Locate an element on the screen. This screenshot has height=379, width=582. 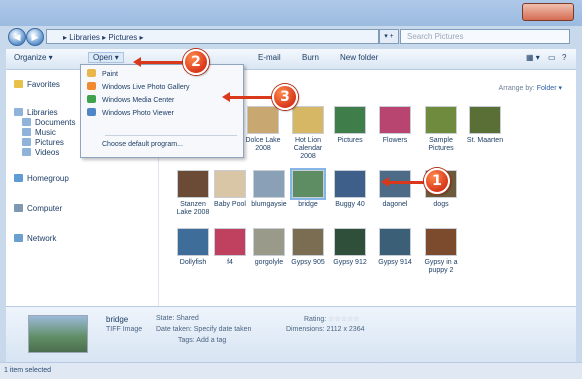
status-text: 1 item selected is located at coordinates (28, 370).